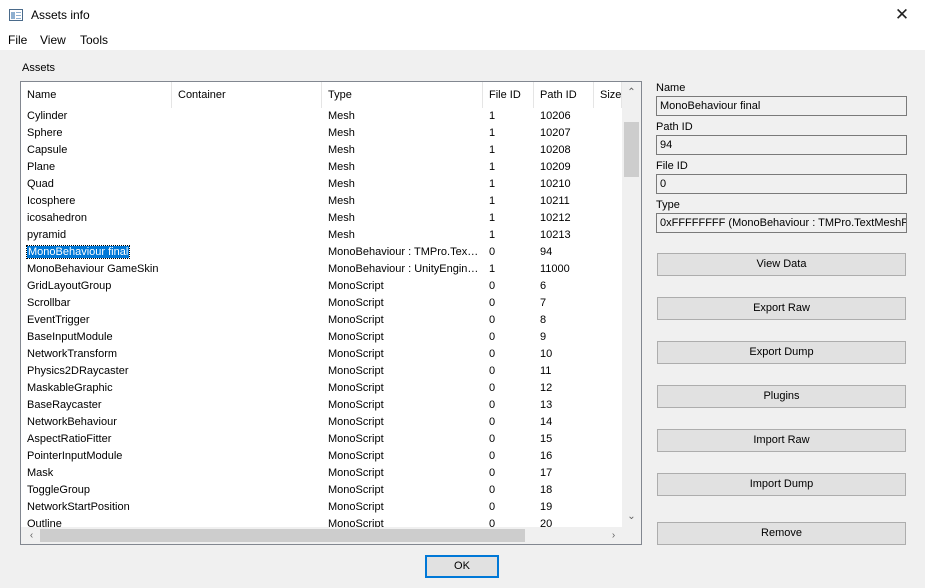  Describe the element at coordinates (321, 167) in the screenshot. I see `table-row: Plane Mesh 1 10209` at that location.